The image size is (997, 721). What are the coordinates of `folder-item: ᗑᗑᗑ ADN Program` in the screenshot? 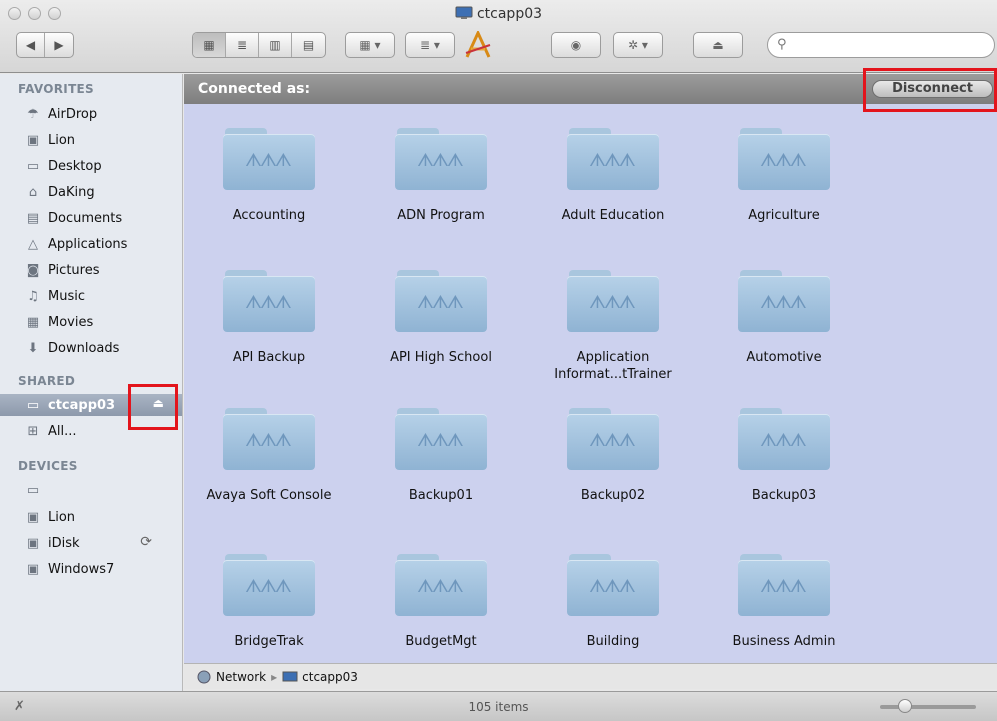 It's located at (441, 176).